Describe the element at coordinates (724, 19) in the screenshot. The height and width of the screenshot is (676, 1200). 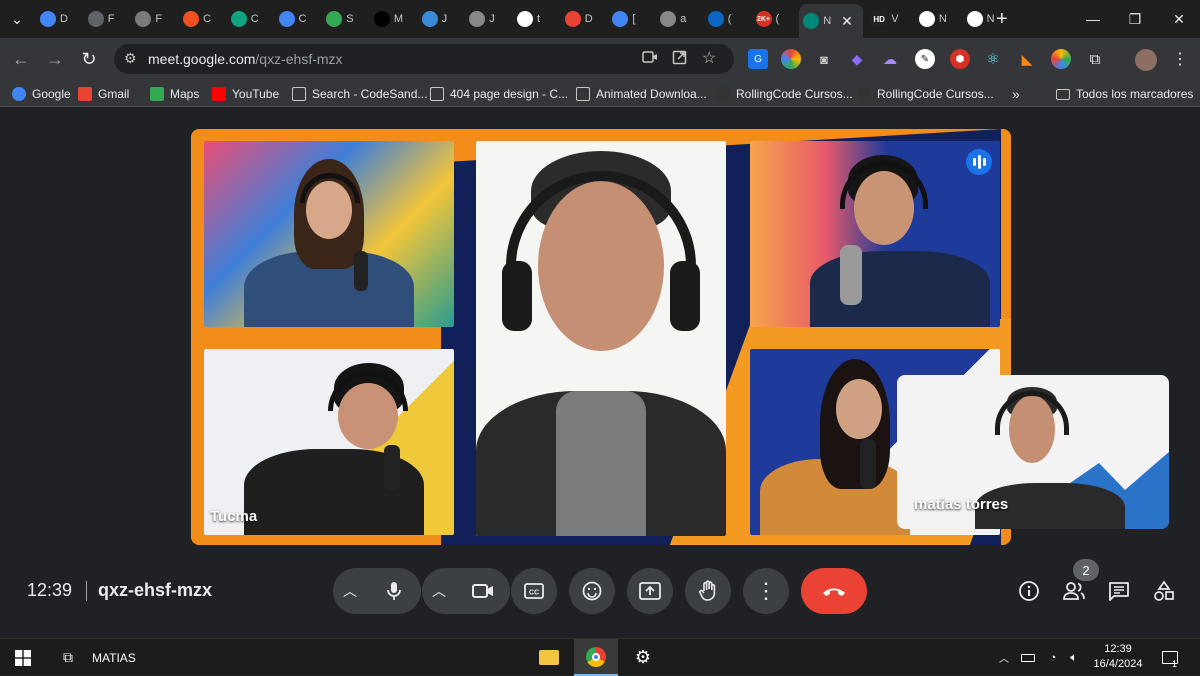
I see `browser-tab: (` at that location.